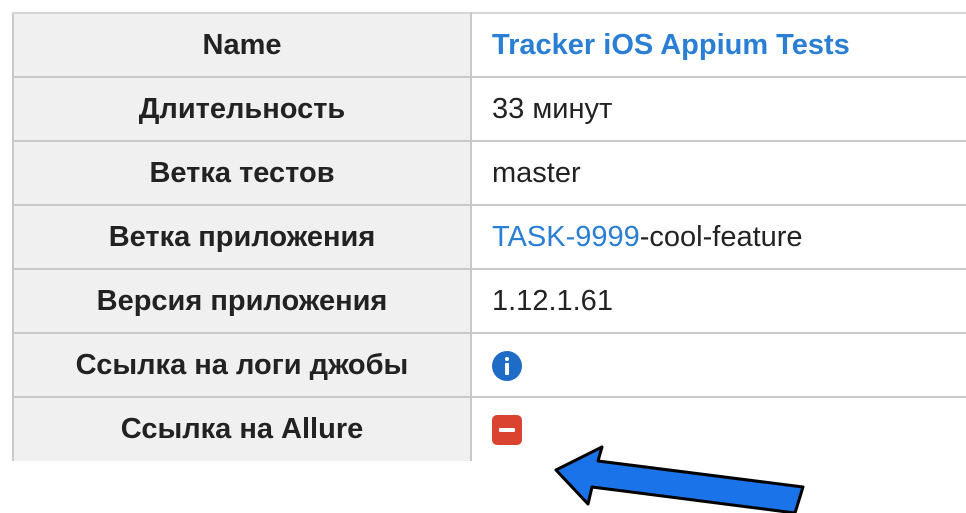  Describe the element at coordinates (721, 236) in the screenshot. I see `branch-suffix: -cool-feature` at that location.